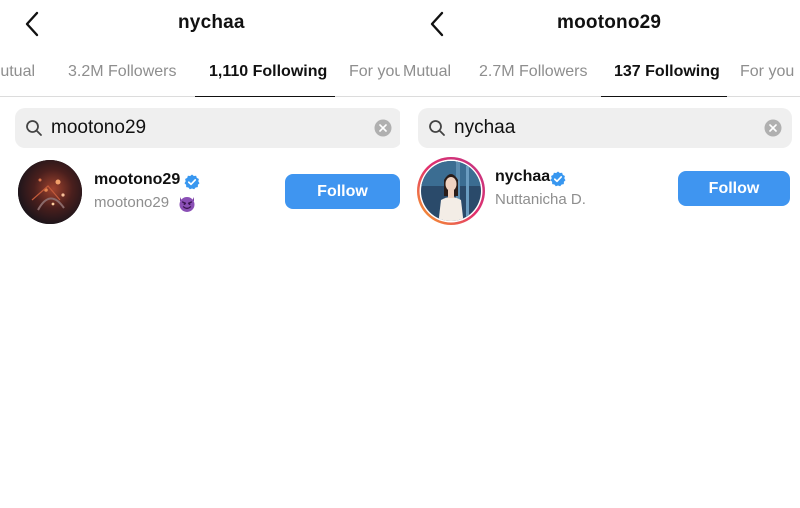 Image resolution: width=800 pixels, height=508 pixels. What do you see at coordinates (207, 128) in the screenshot?
I see `search-input: mootono29` at bounding box center [207, 128].